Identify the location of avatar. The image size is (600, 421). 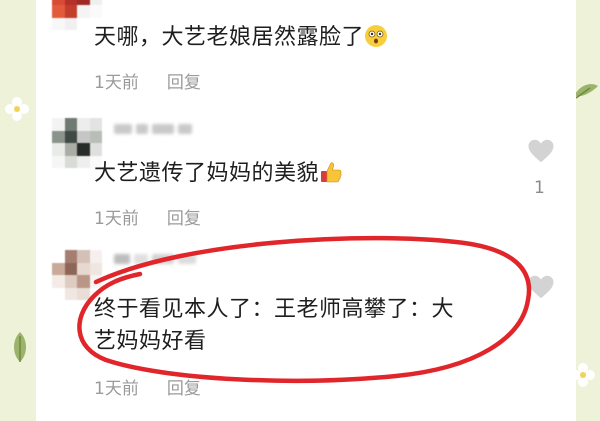
(77, 275).